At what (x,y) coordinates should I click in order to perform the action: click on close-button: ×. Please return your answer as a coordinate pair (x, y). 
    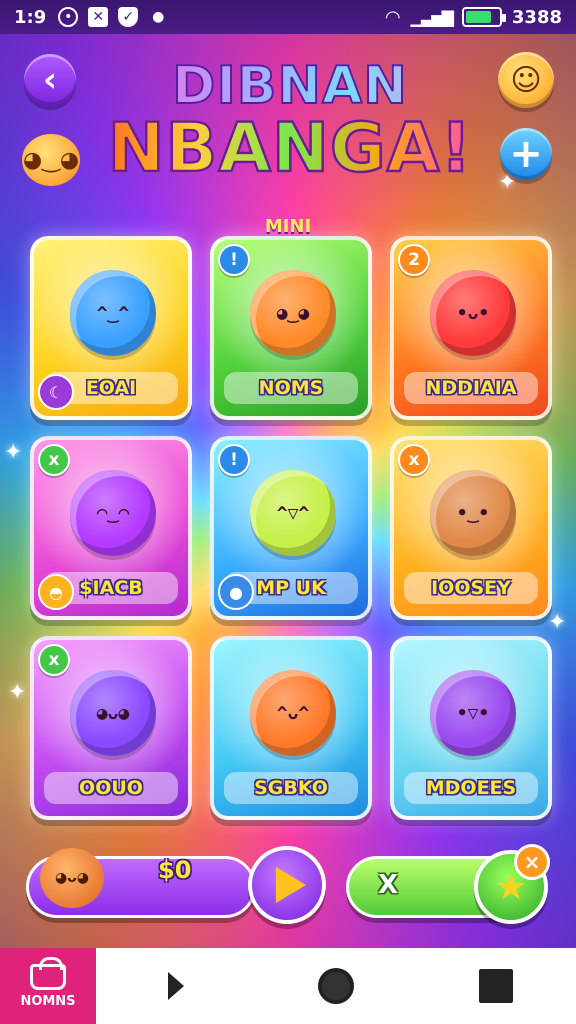
    Looking at the image, I should click on (532, 862).